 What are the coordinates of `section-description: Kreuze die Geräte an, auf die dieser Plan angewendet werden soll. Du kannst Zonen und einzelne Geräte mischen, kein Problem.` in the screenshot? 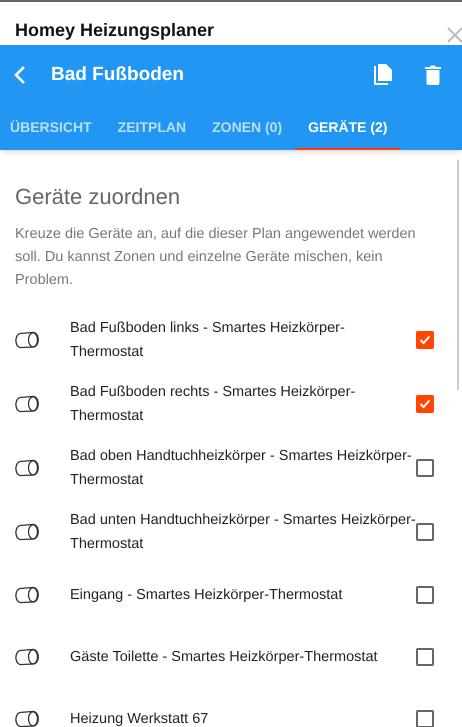 It's located at (216, 257).